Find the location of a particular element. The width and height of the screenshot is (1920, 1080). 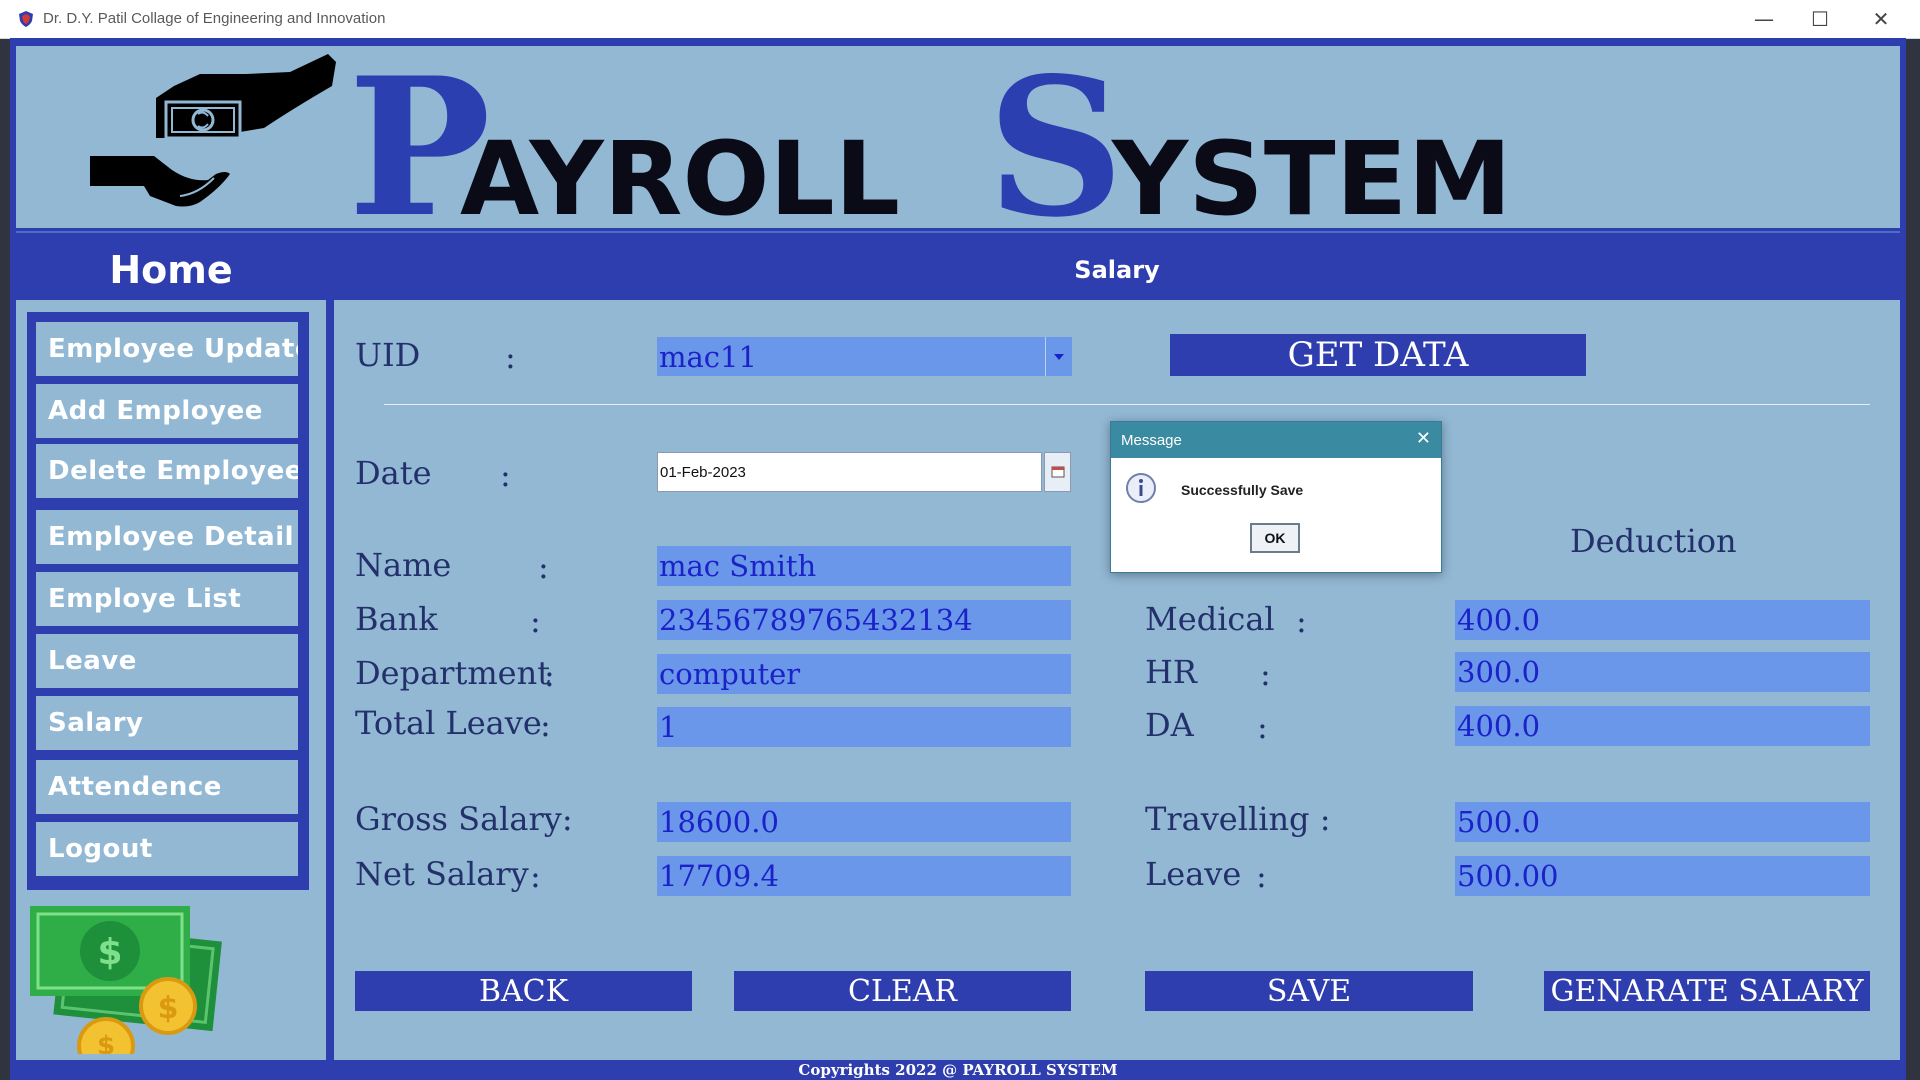

date-label: Date is located at coordinates (393, 473).